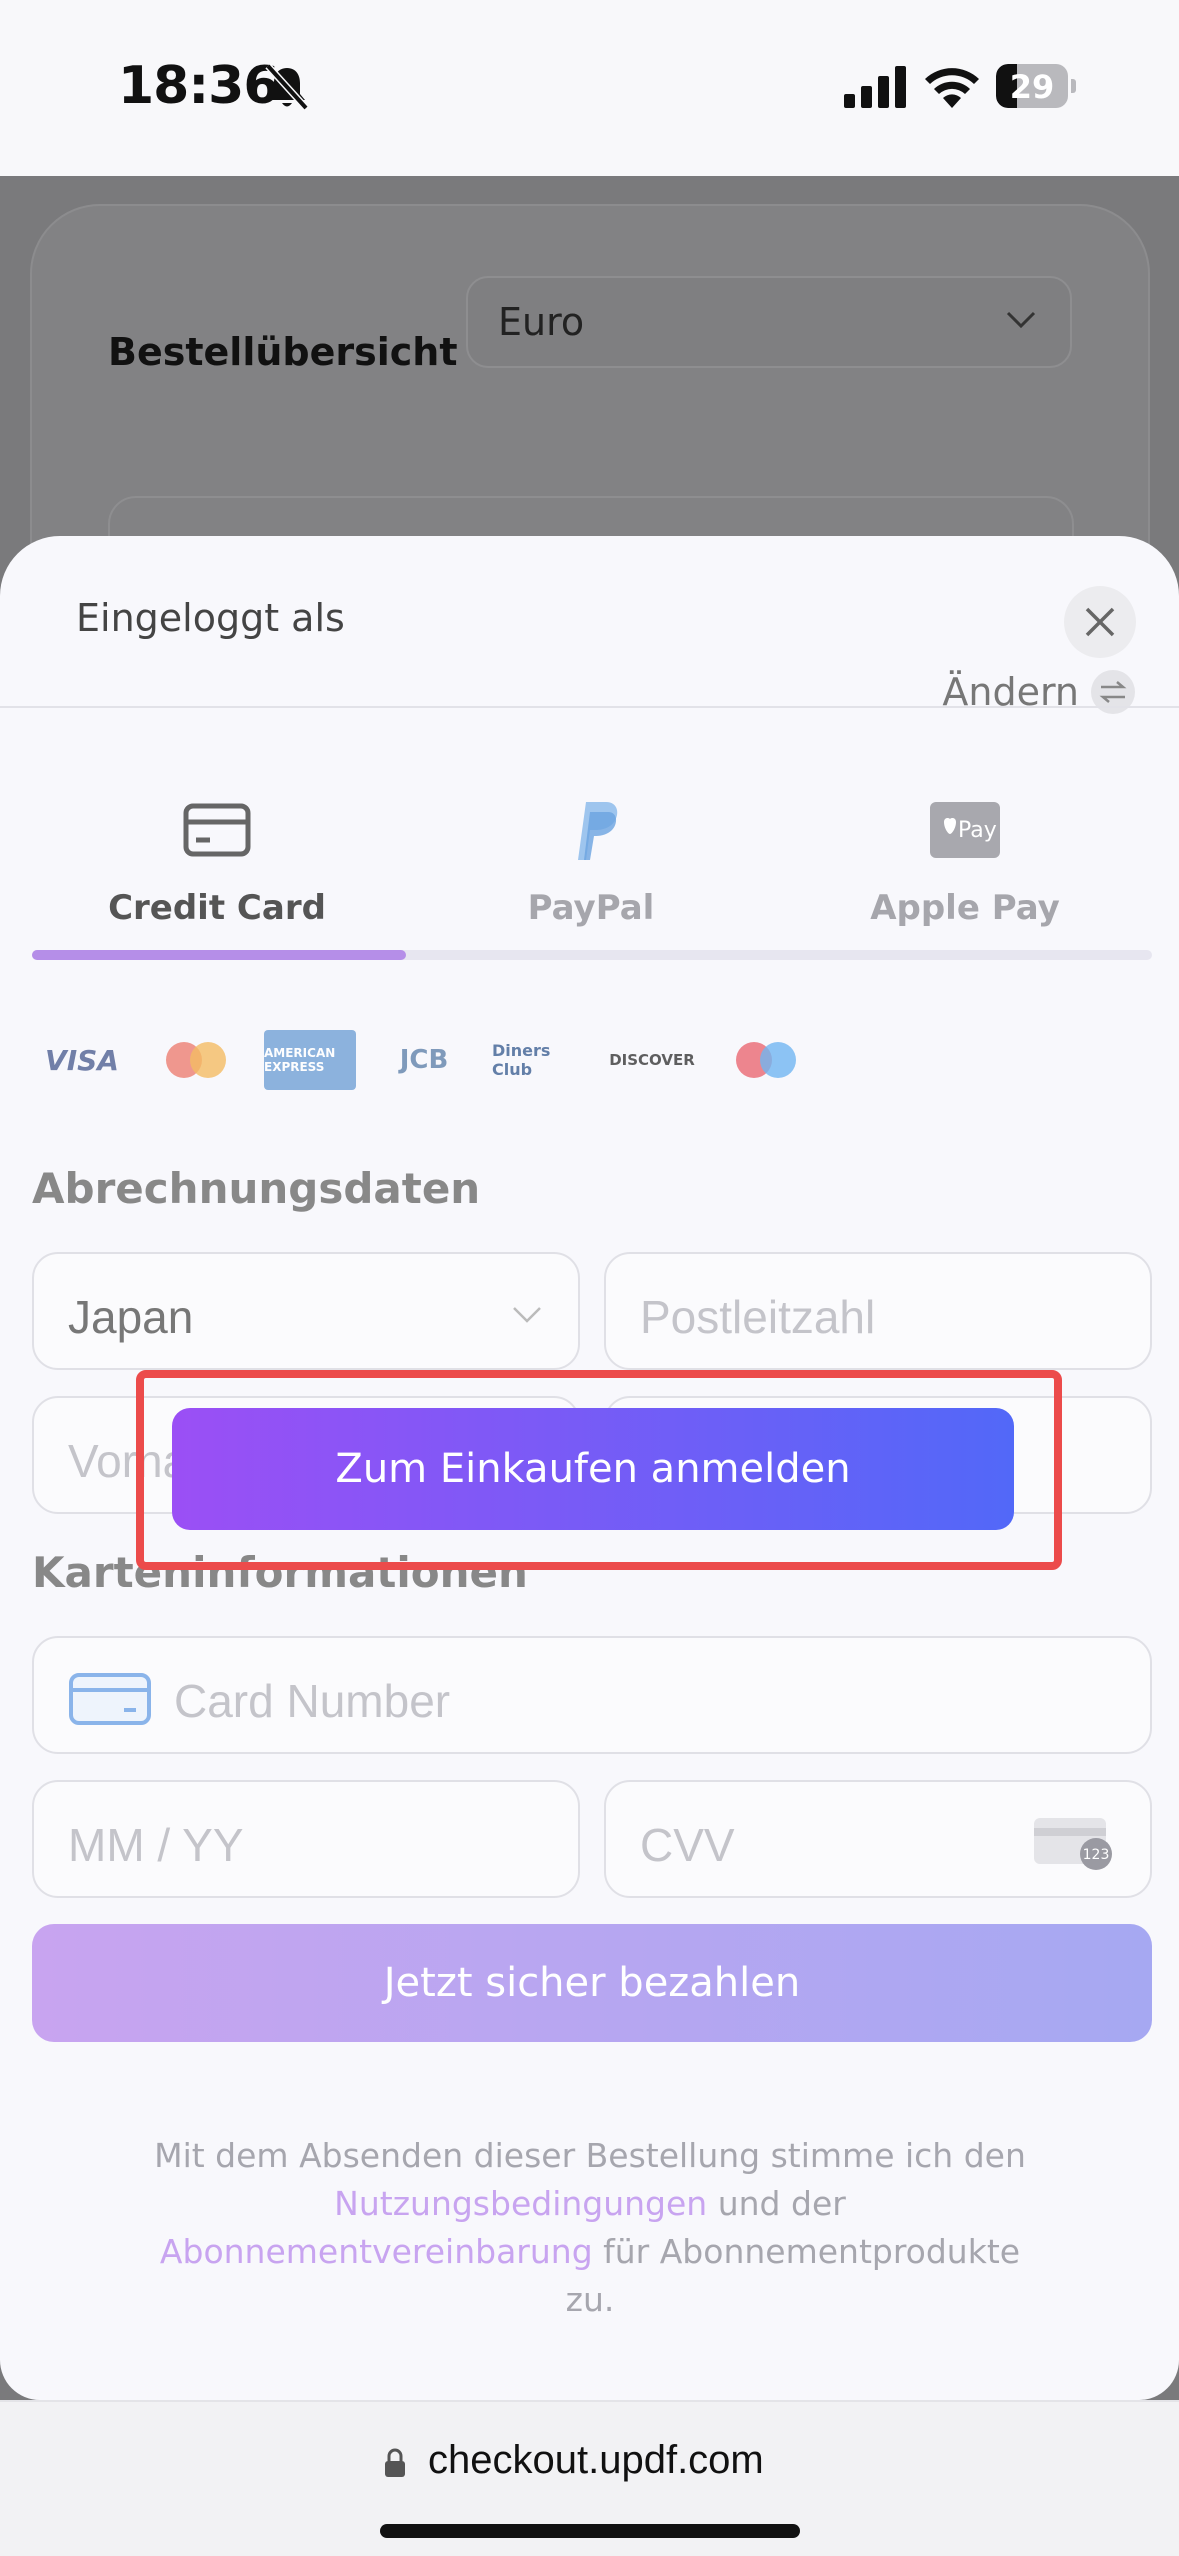 This screenshot has width=1179, height=2556. Describe the element at coordinates (376, 2251) in the screenshot. I see `subscription-agreement-link: Abonnementvereinbarung` at that location.